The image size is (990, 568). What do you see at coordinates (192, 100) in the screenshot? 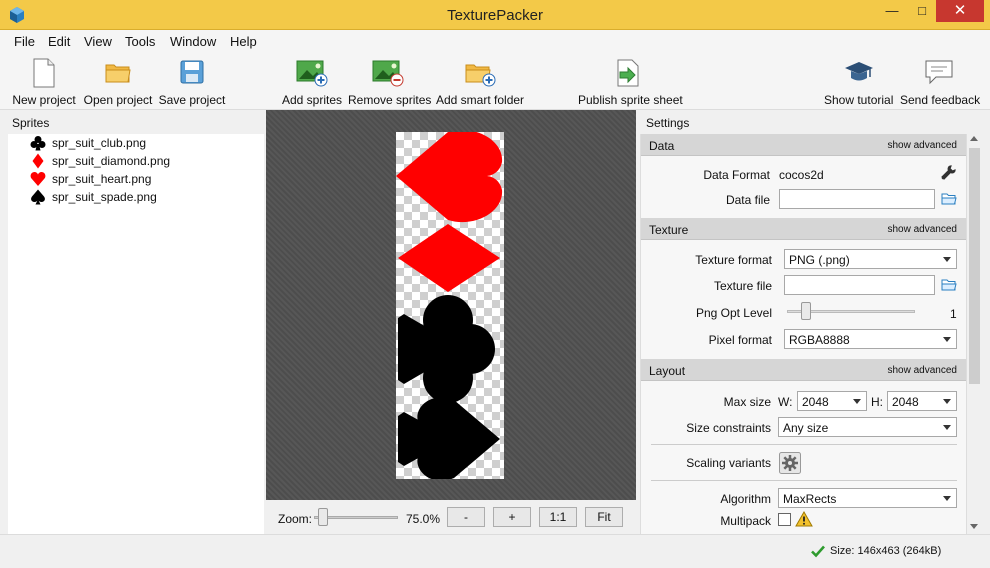
I see `save-project-label: Save project` at bounding box center [192, 100].